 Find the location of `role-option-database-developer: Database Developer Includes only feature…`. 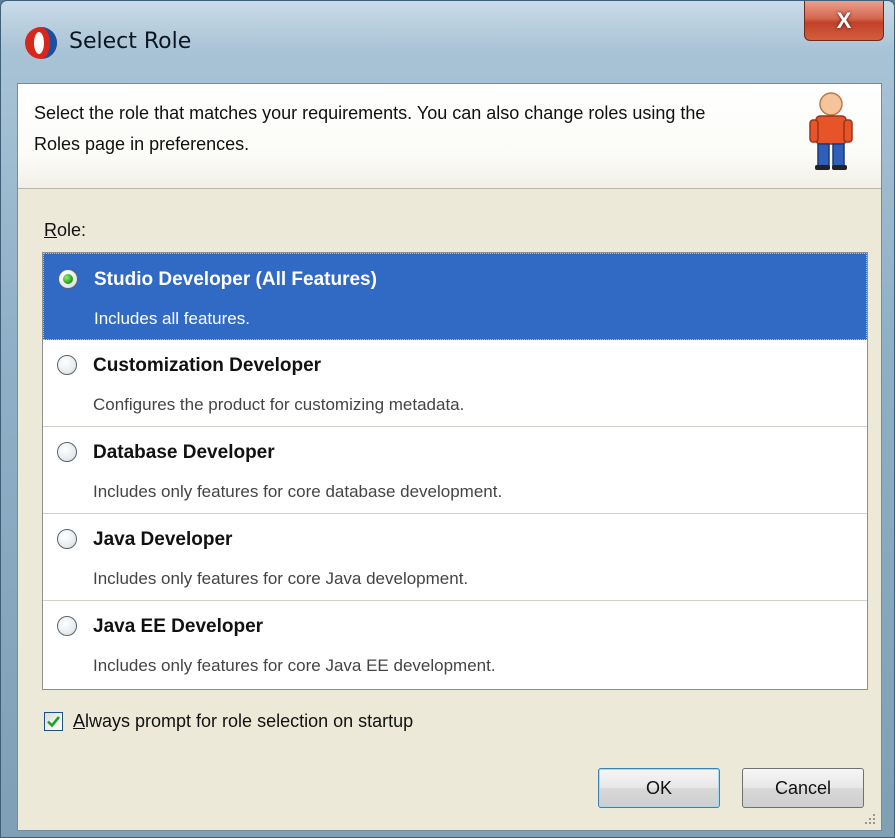

role-option-database-developer: Database Developer Includes only feature… is located at coordinates (455, 470).